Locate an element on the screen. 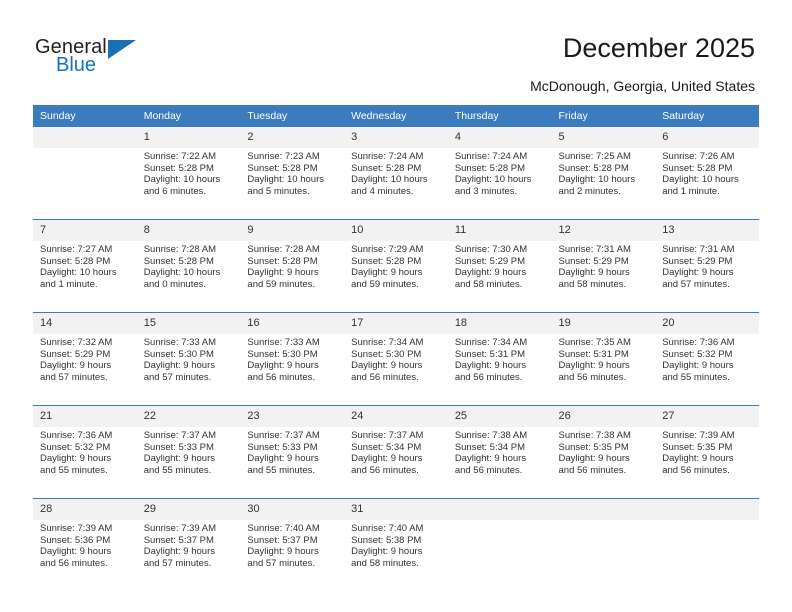 This screenshot has height=612, width=792. day-number: 1 is located at coordinates (188, 137).